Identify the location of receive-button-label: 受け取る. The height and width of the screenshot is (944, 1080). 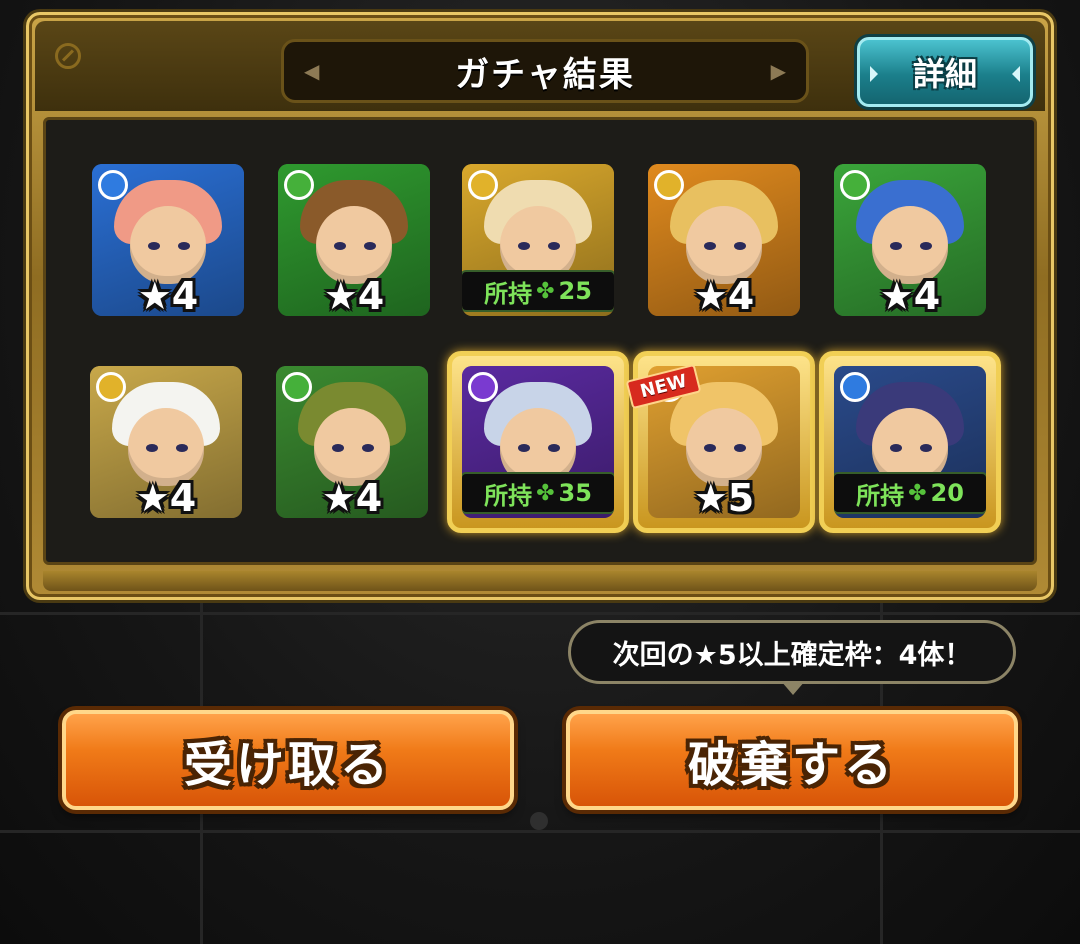
(287, 765).